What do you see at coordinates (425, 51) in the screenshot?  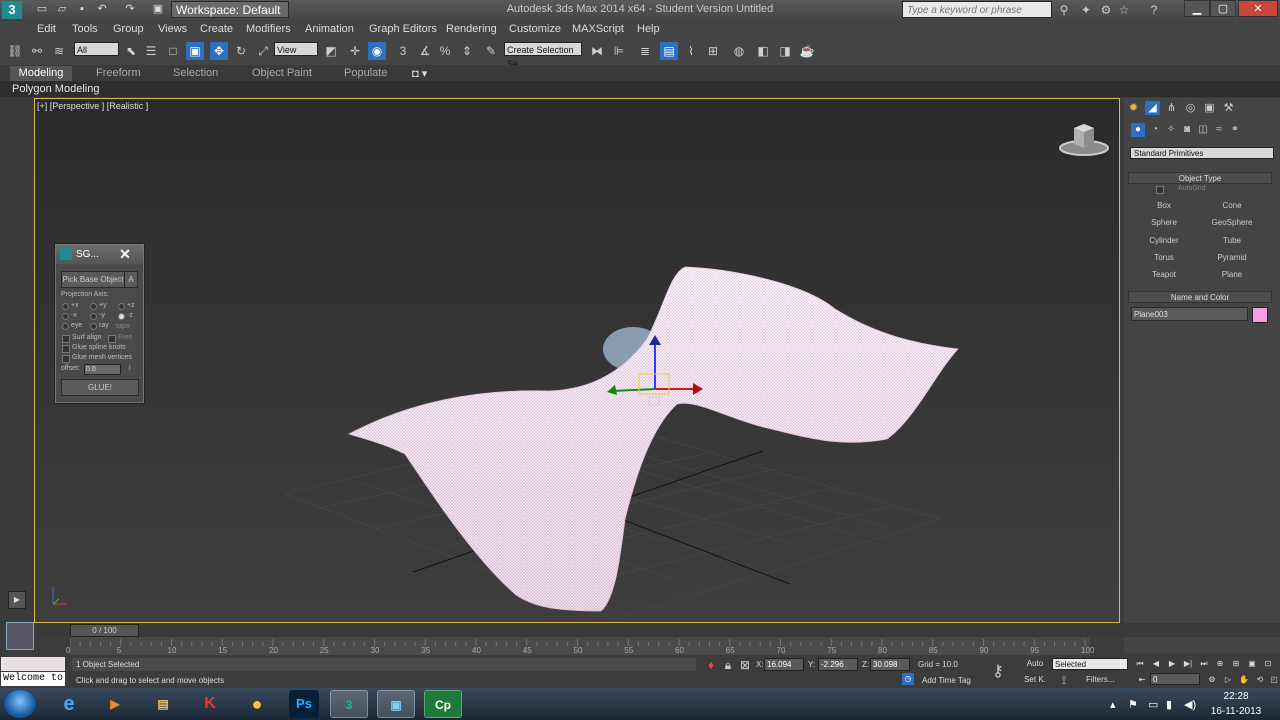 I see `angle-snap-icon: ∡` at bounding box center [425, 51].